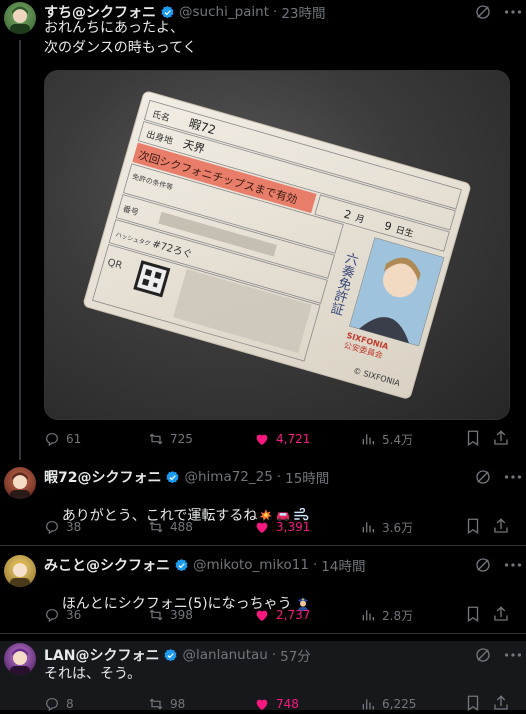 This screenshot has width=526, height=714. I want to click on repost-button: 488, so click(170, 527).